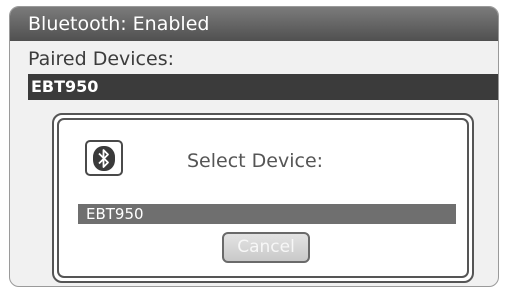  I want to click on device-list-item: EBT950, so click(267, 214).